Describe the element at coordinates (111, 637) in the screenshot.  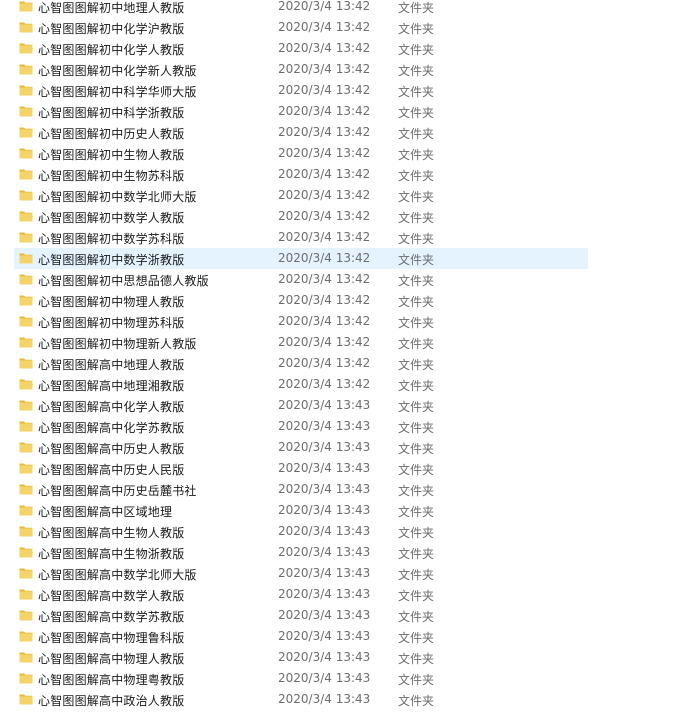
I see `file-name: 心智图图解高中物理鲁科版` at that location.